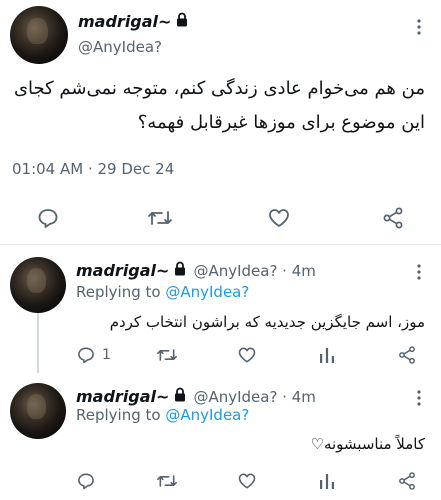  Describe the element at coordinates (93, 169) in the screenshot. I see `timestamp: 01:04 AM · 29 Dec 24` at that location.